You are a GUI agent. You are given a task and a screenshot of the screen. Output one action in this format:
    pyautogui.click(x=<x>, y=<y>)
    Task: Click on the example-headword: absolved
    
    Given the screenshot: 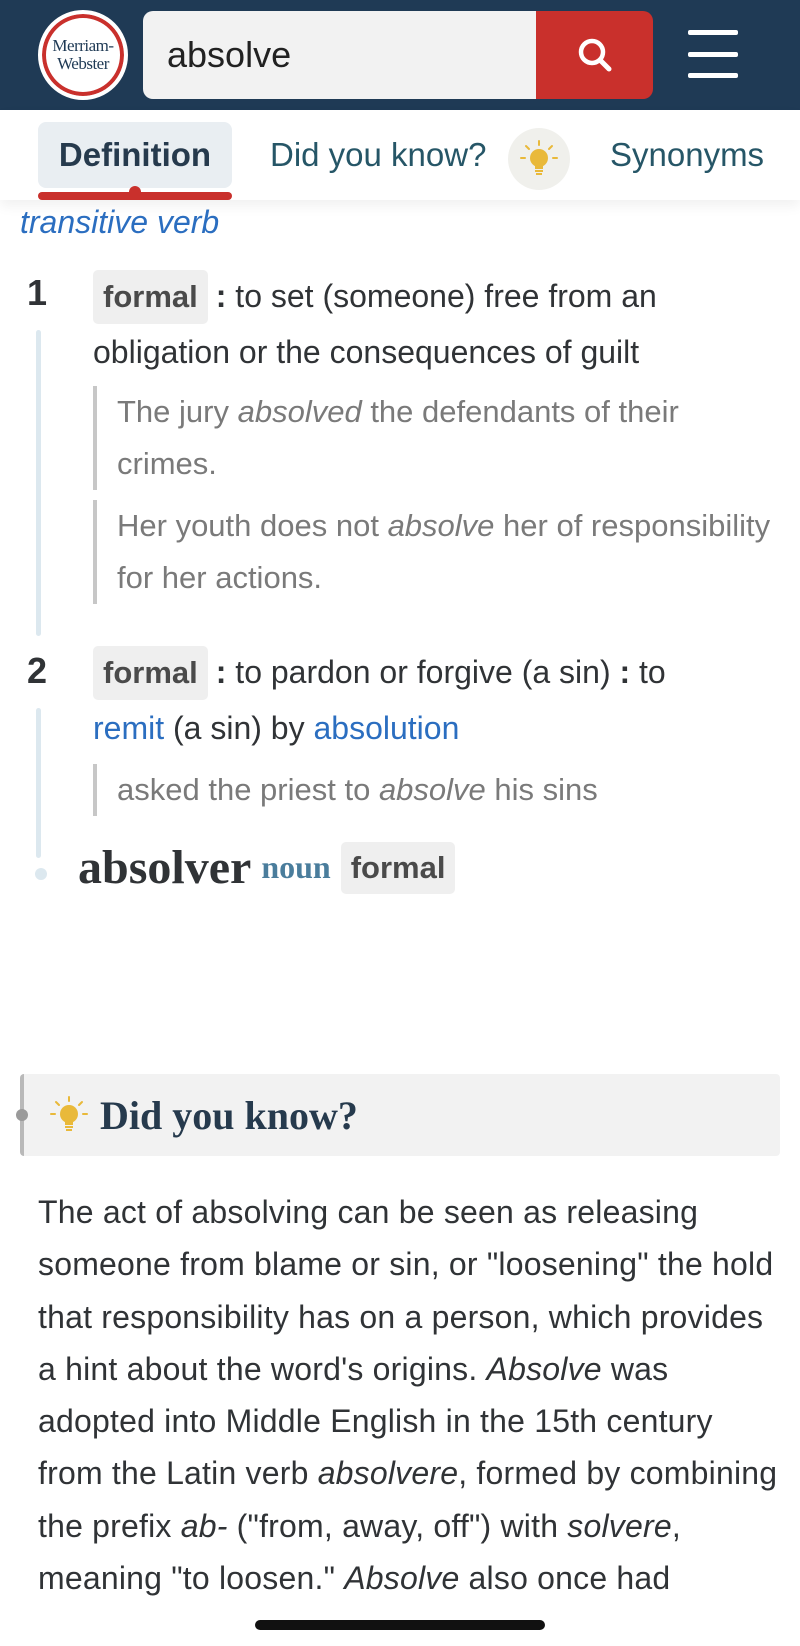 What is the action you would take?
    pyautogui.click(x=299, y=411)
    